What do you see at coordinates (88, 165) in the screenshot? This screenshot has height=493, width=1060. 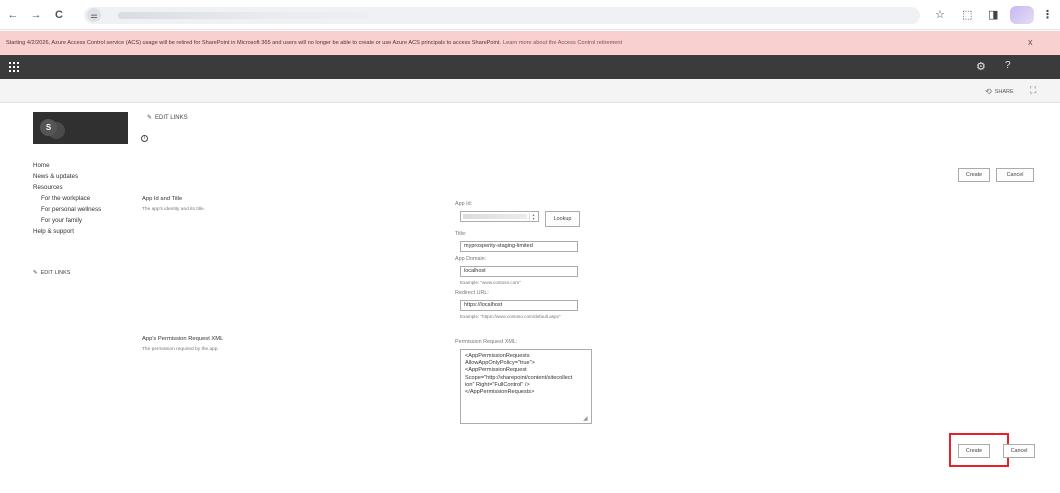 I see `nav-item-home: Home` at bounding box center [88, 165].